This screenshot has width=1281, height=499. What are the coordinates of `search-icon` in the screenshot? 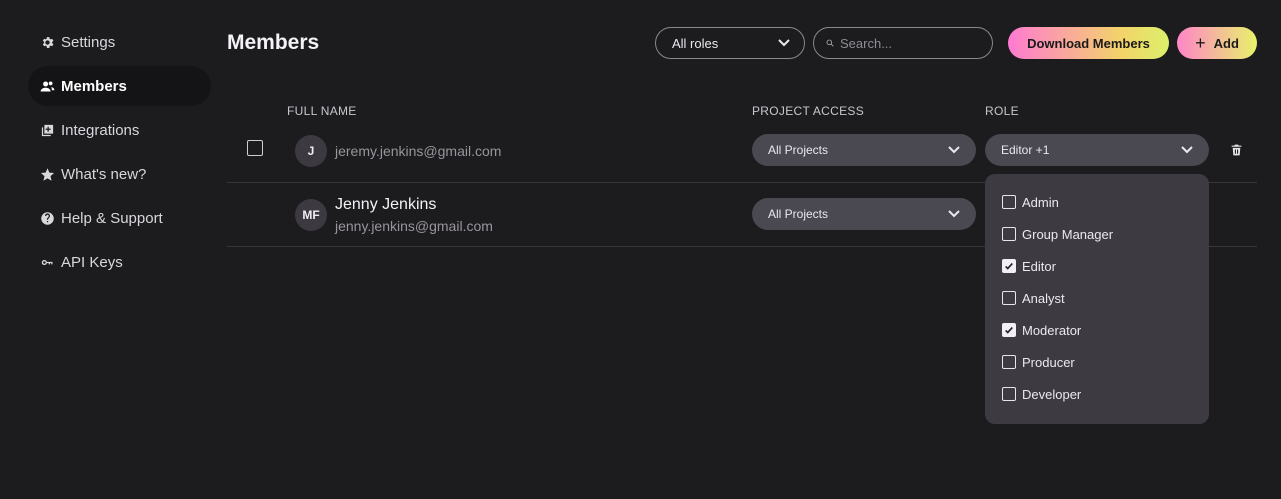 It's located at (830, 43).